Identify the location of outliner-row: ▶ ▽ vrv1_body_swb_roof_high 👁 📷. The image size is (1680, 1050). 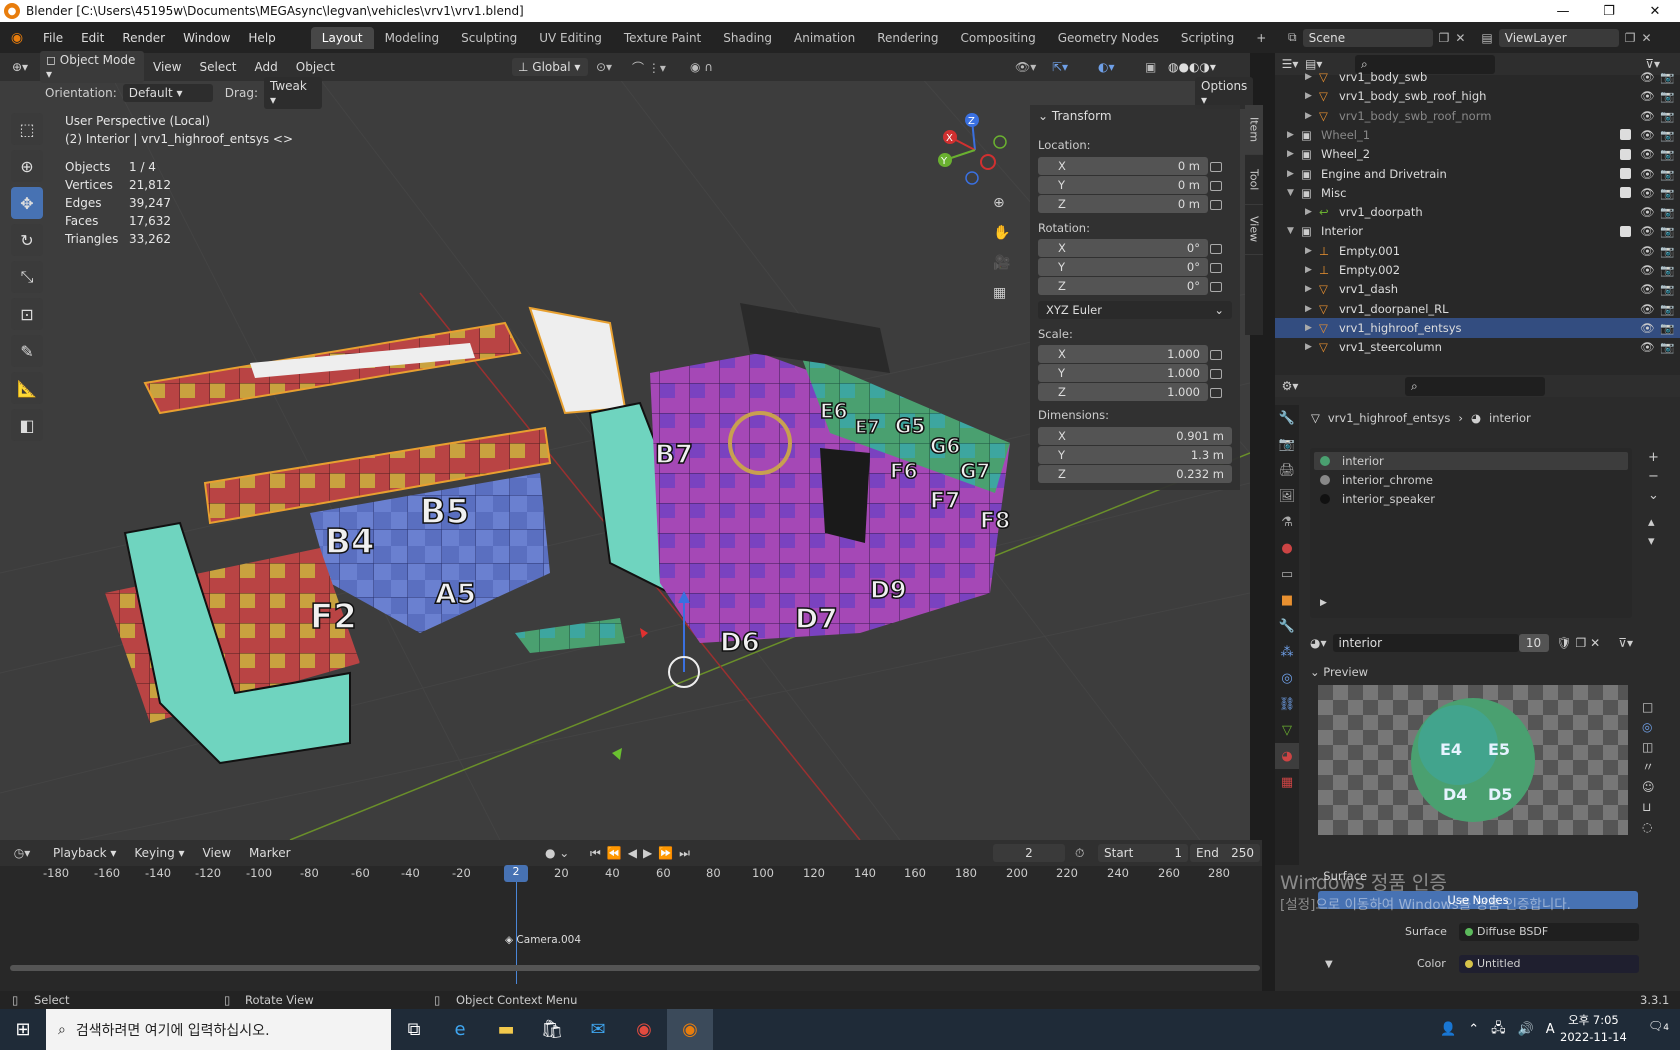
(1477, 96).